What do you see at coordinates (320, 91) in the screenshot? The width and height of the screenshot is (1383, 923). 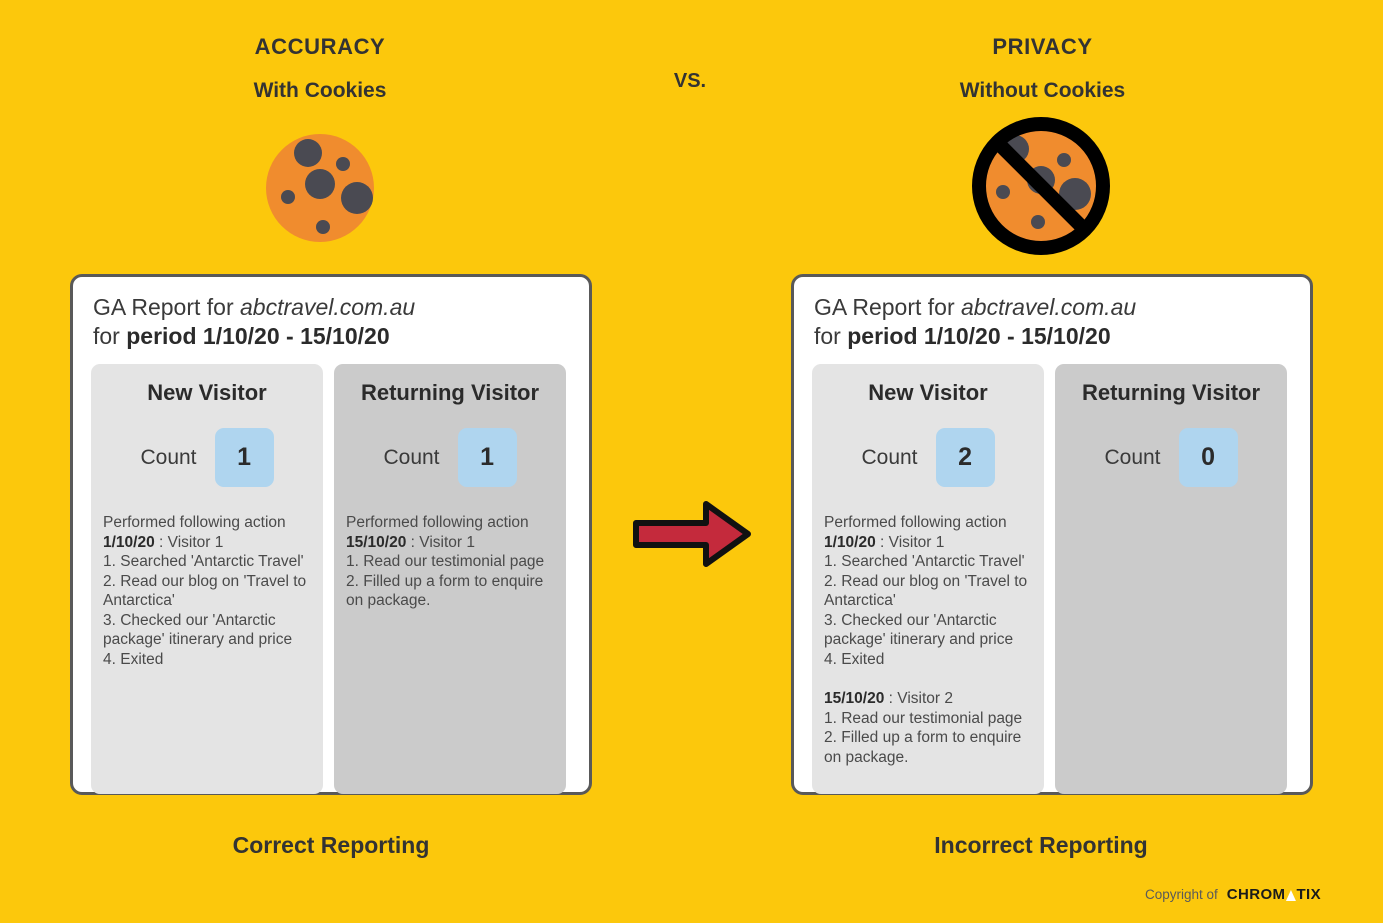 I see `left-heading-subtitle: With Cookies` at bounding box center [320, 91].